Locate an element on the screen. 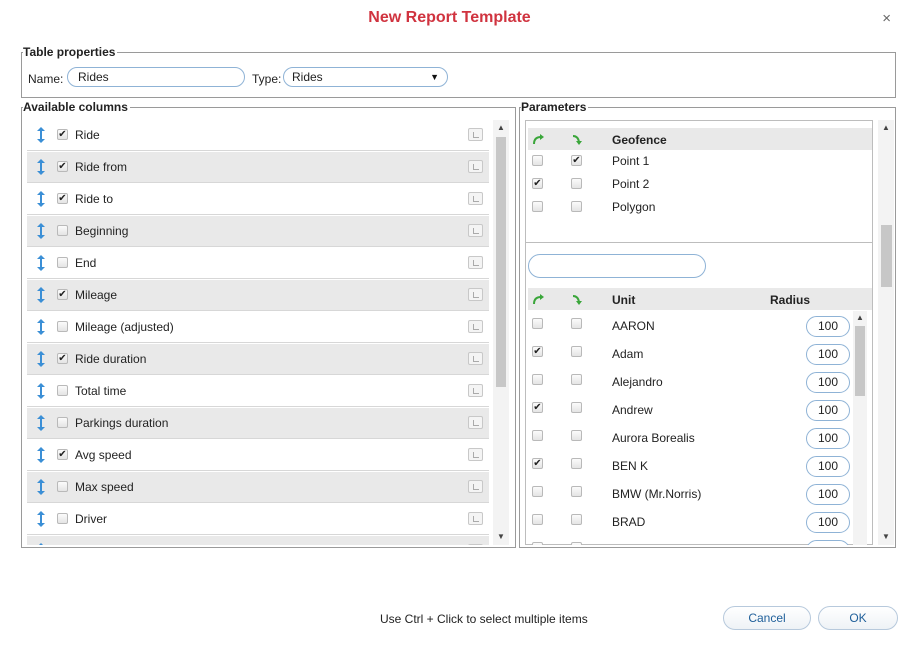 This screenshot has height=646, width=899. unit-row: ✔ Andrew 100 is located at coordinates (690, 410).